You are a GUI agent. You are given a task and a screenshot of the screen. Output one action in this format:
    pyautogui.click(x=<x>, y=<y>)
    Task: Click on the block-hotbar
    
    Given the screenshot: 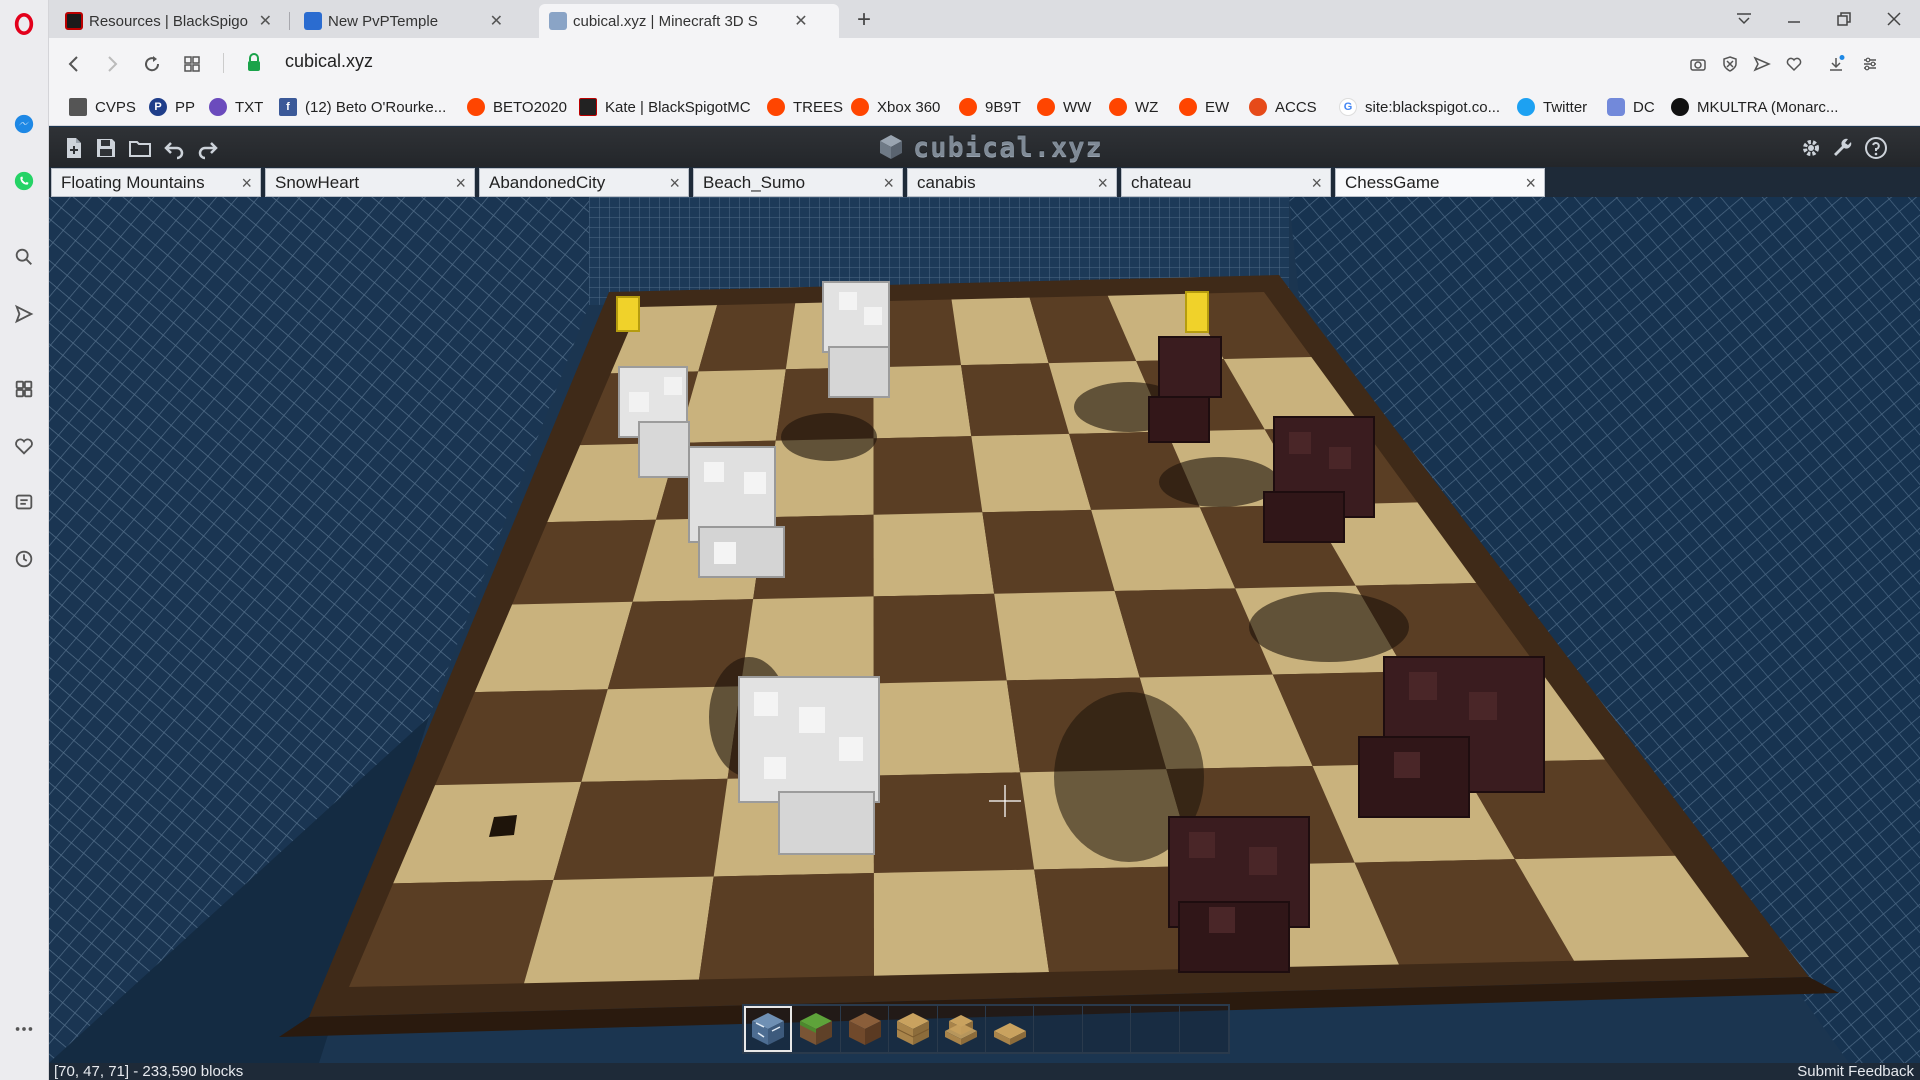 What is the action you would take?
    pyautogui.click(x=986, y=1029)
    